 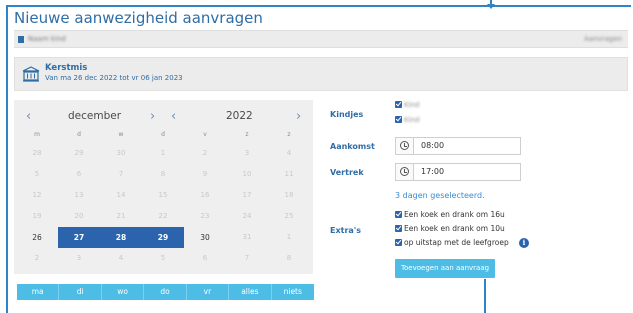 I want to click on calendar-day: 13, so click(x=79, y=195).